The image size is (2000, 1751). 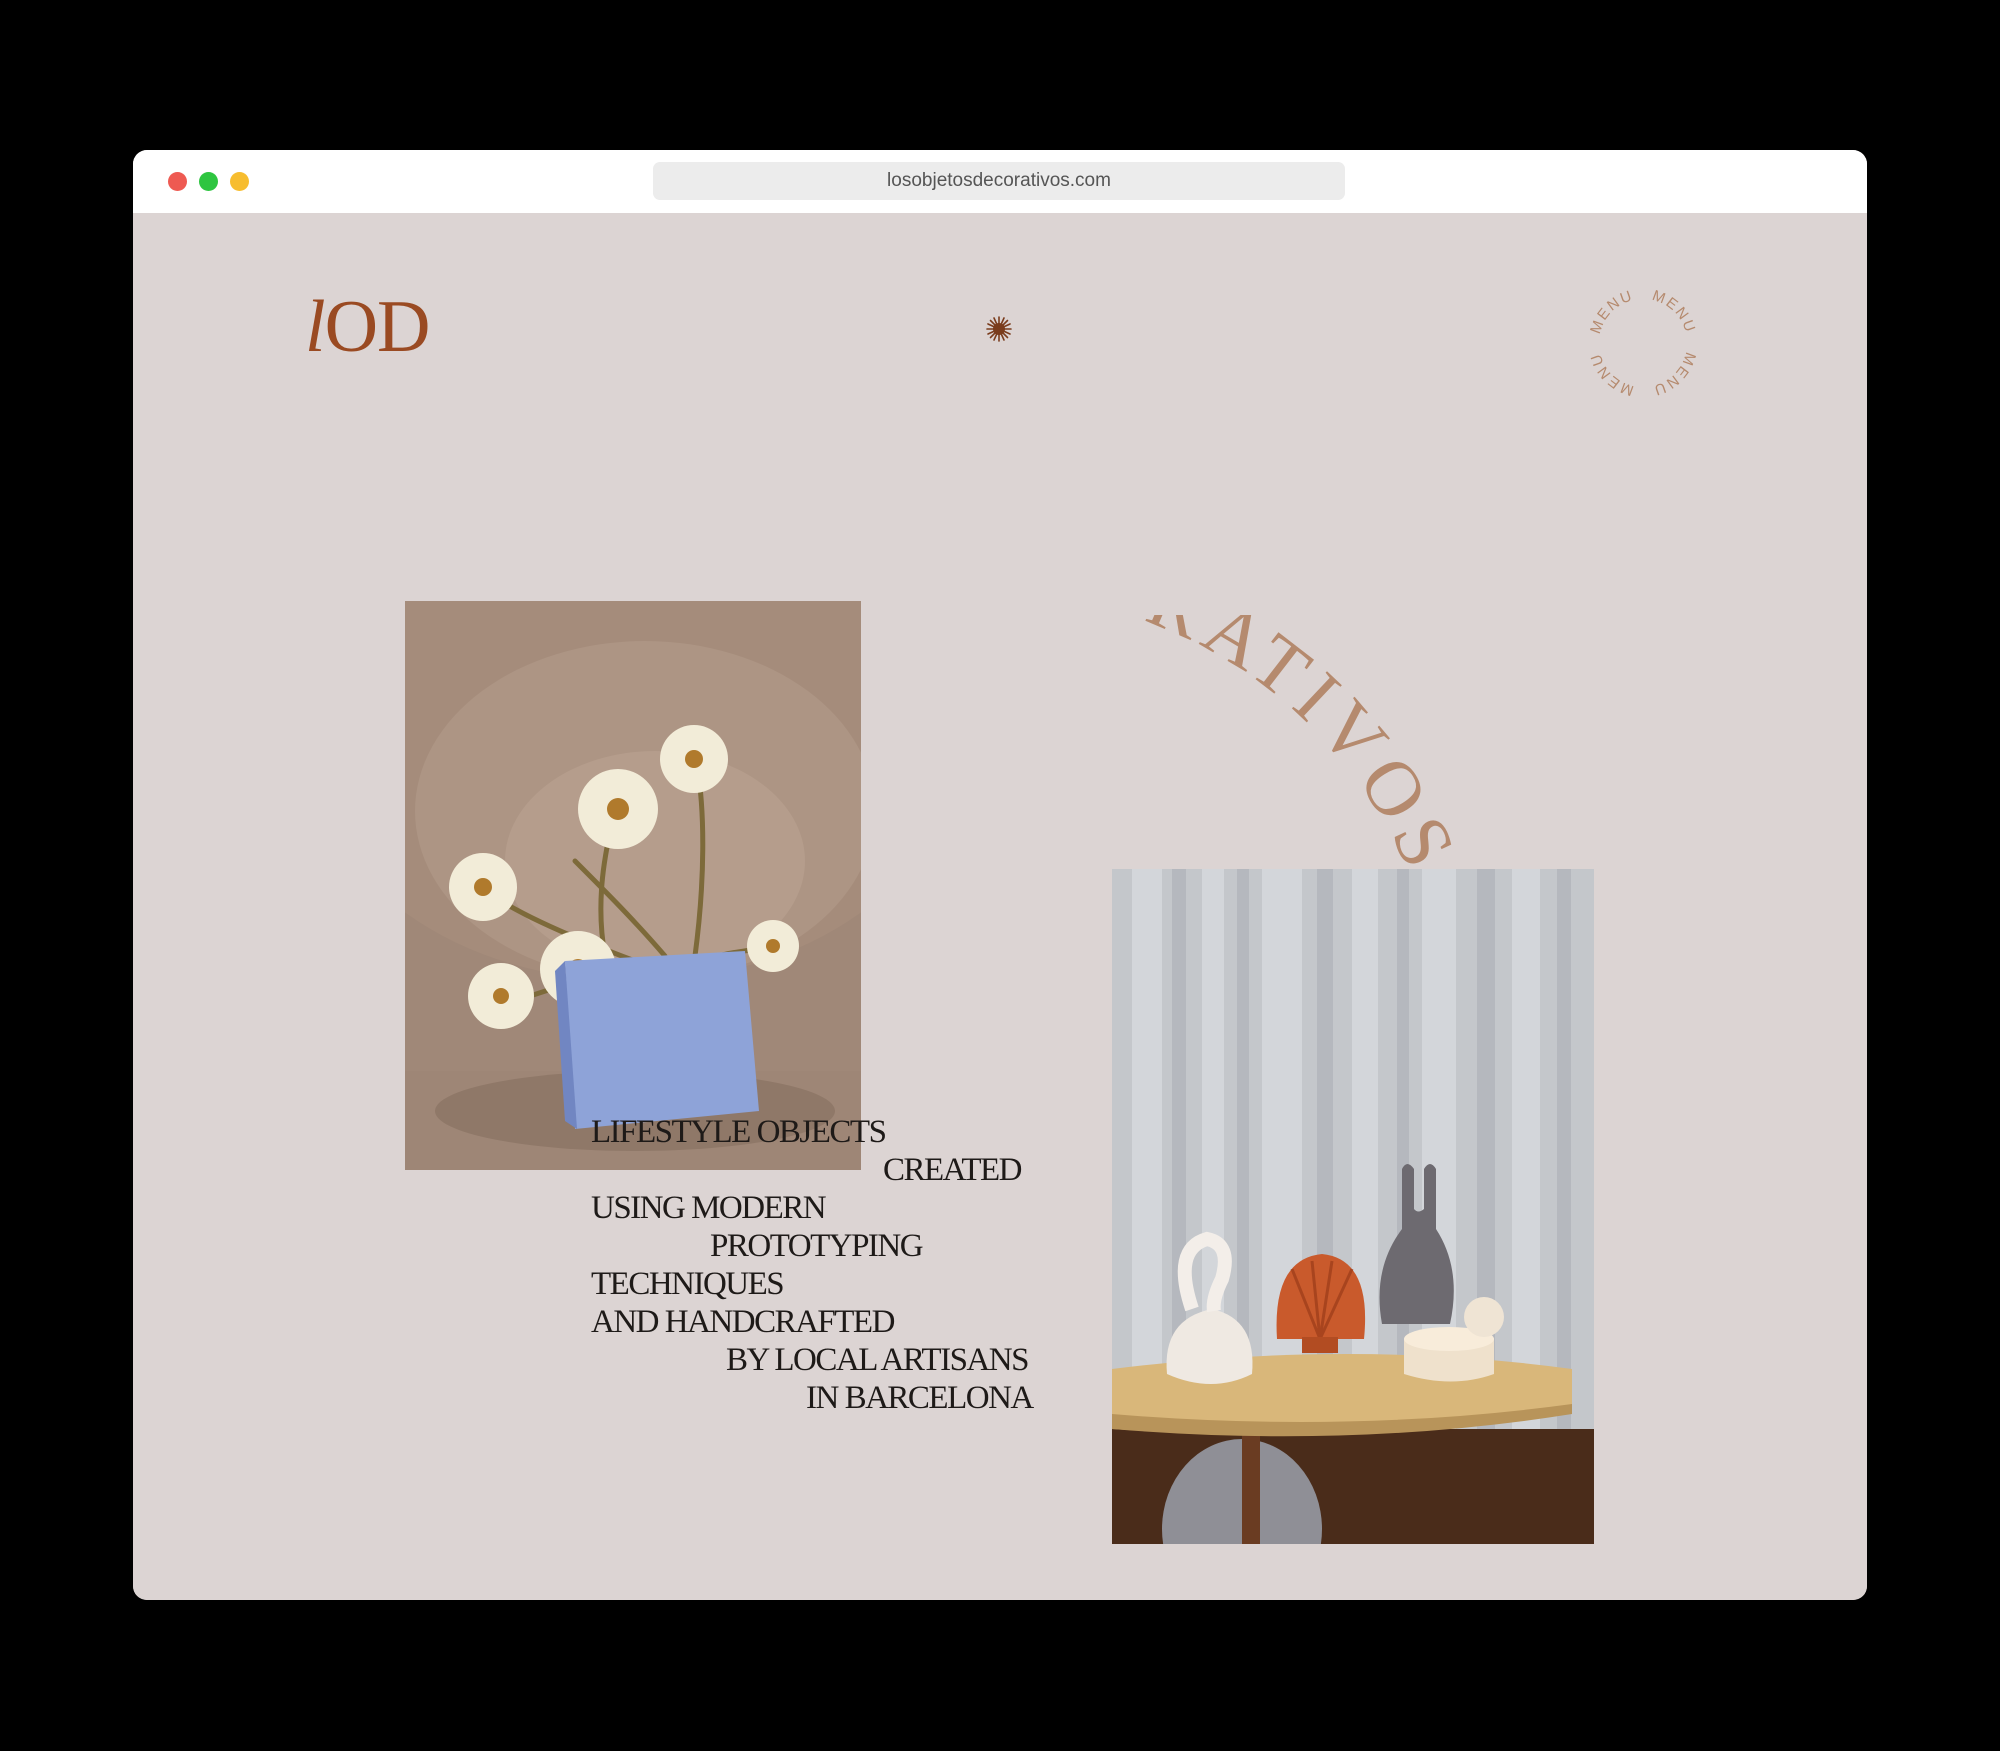 What do you see at coordinates (743, 1322) in the screenshot?
I see `tagline-line: AND HANDCRAFTED` at bounding box center [743, 1322].